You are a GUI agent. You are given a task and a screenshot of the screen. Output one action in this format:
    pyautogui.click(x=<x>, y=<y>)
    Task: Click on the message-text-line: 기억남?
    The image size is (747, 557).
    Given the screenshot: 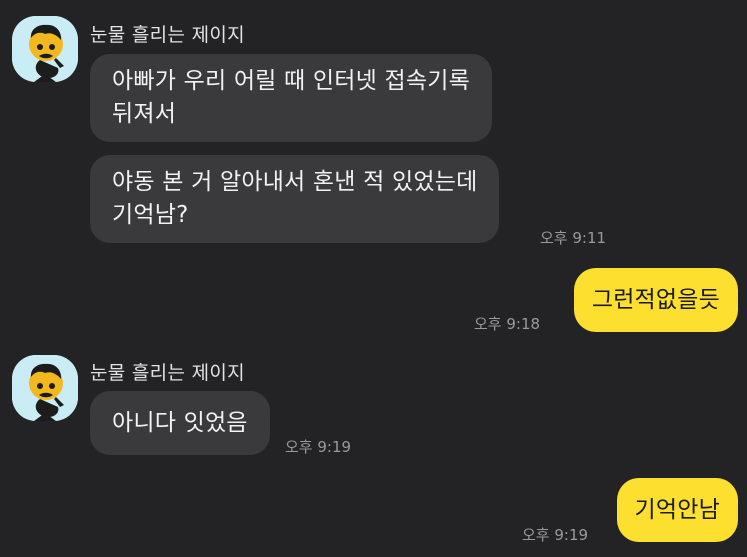 What is the action you would take?
    pyautogui.click(x=150, y=215)
    